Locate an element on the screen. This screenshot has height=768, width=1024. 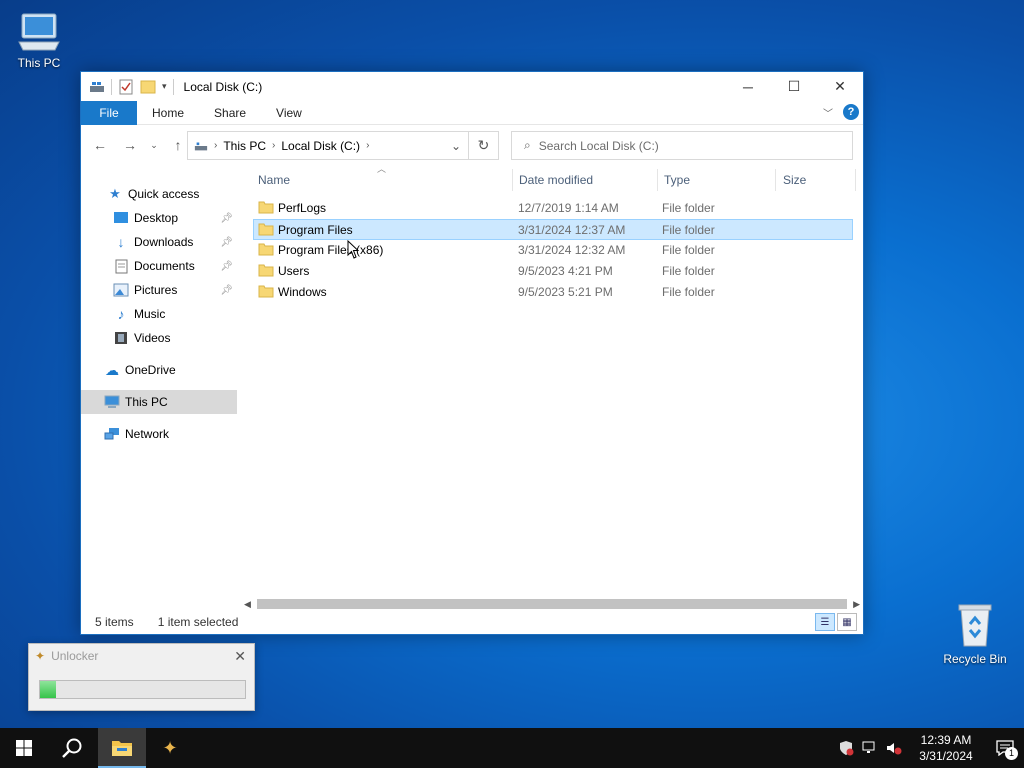
clock: 12:39 AM 3/31/2024 is located at coordinates (946, 748).